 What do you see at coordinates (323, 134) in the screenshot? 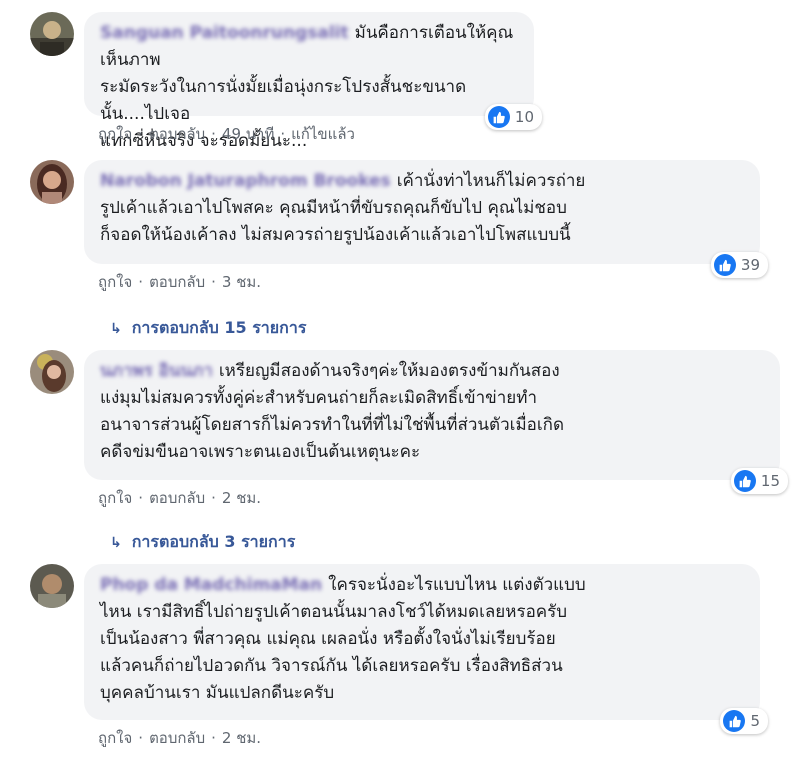
I see `edited-label: แก้ไขแล้ว` at bounding box center [323, 134].